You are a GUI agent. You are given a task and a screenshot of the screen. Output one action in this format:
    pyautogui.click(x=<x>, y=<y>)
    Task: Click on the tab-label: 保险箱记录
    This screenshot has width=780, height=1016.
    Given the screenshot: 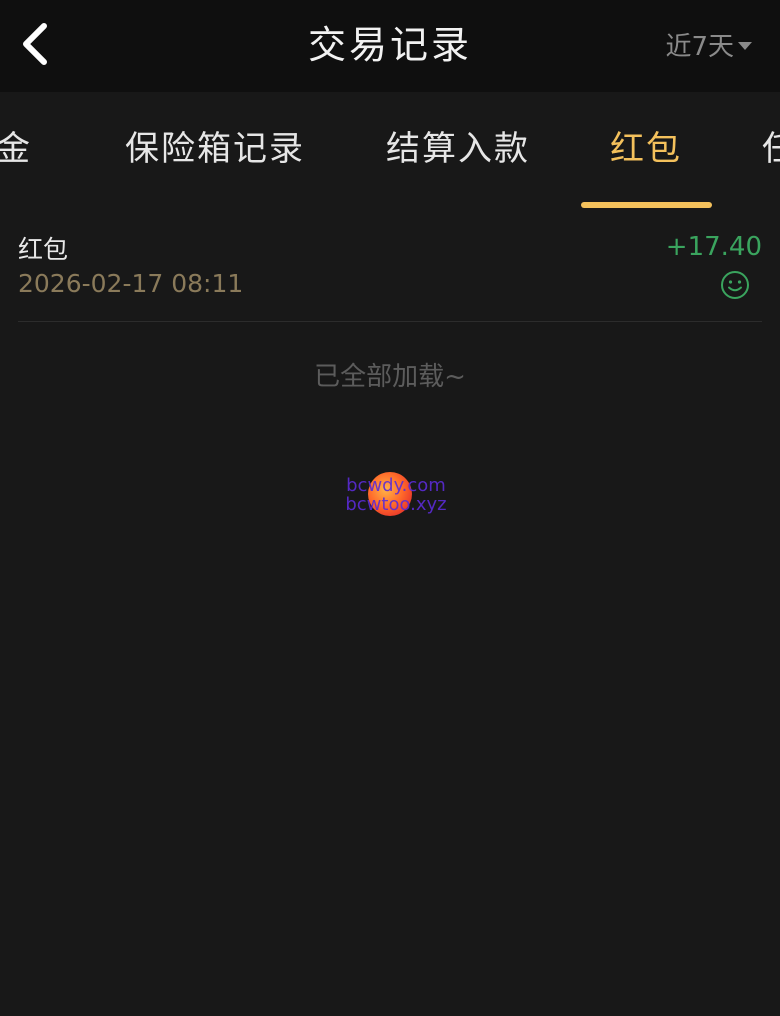 What is the action you would take?
    pyautogui.click(x=215, y=149)
    